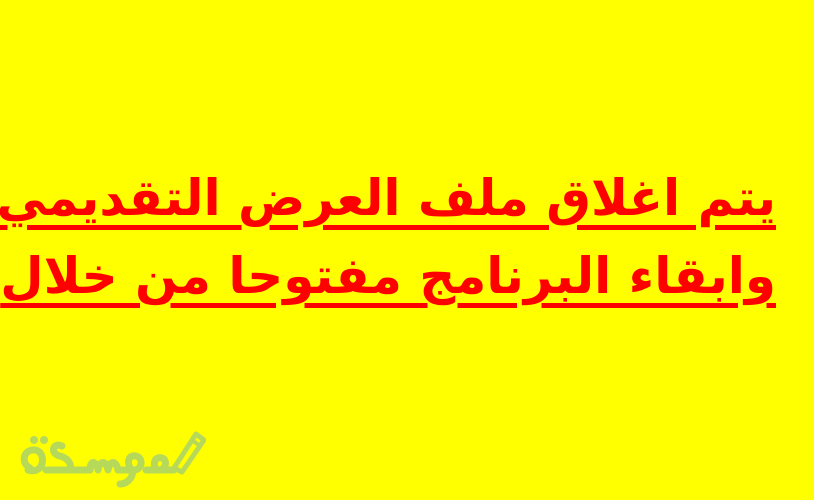 Image resolution: width=814 pixels, height=500 pixels. I want to click on mawsoah-logo-watermark, so click(113, 459).